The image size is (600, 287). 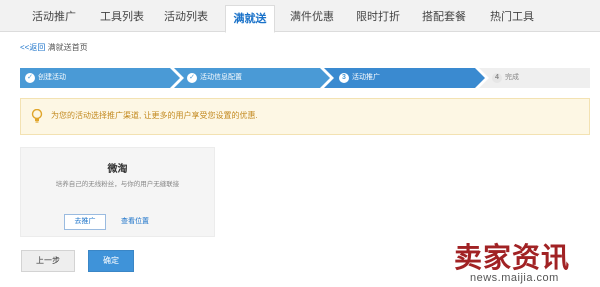 What do you see at coordinates (221, 77) in the screenshot?
I see `step-label: 活动信息配置` at bounding box center [221, 77].